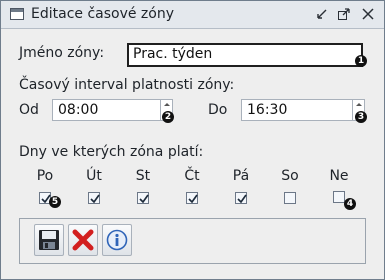  I want to click on callout-badge-1: 1, so click(361, 61).